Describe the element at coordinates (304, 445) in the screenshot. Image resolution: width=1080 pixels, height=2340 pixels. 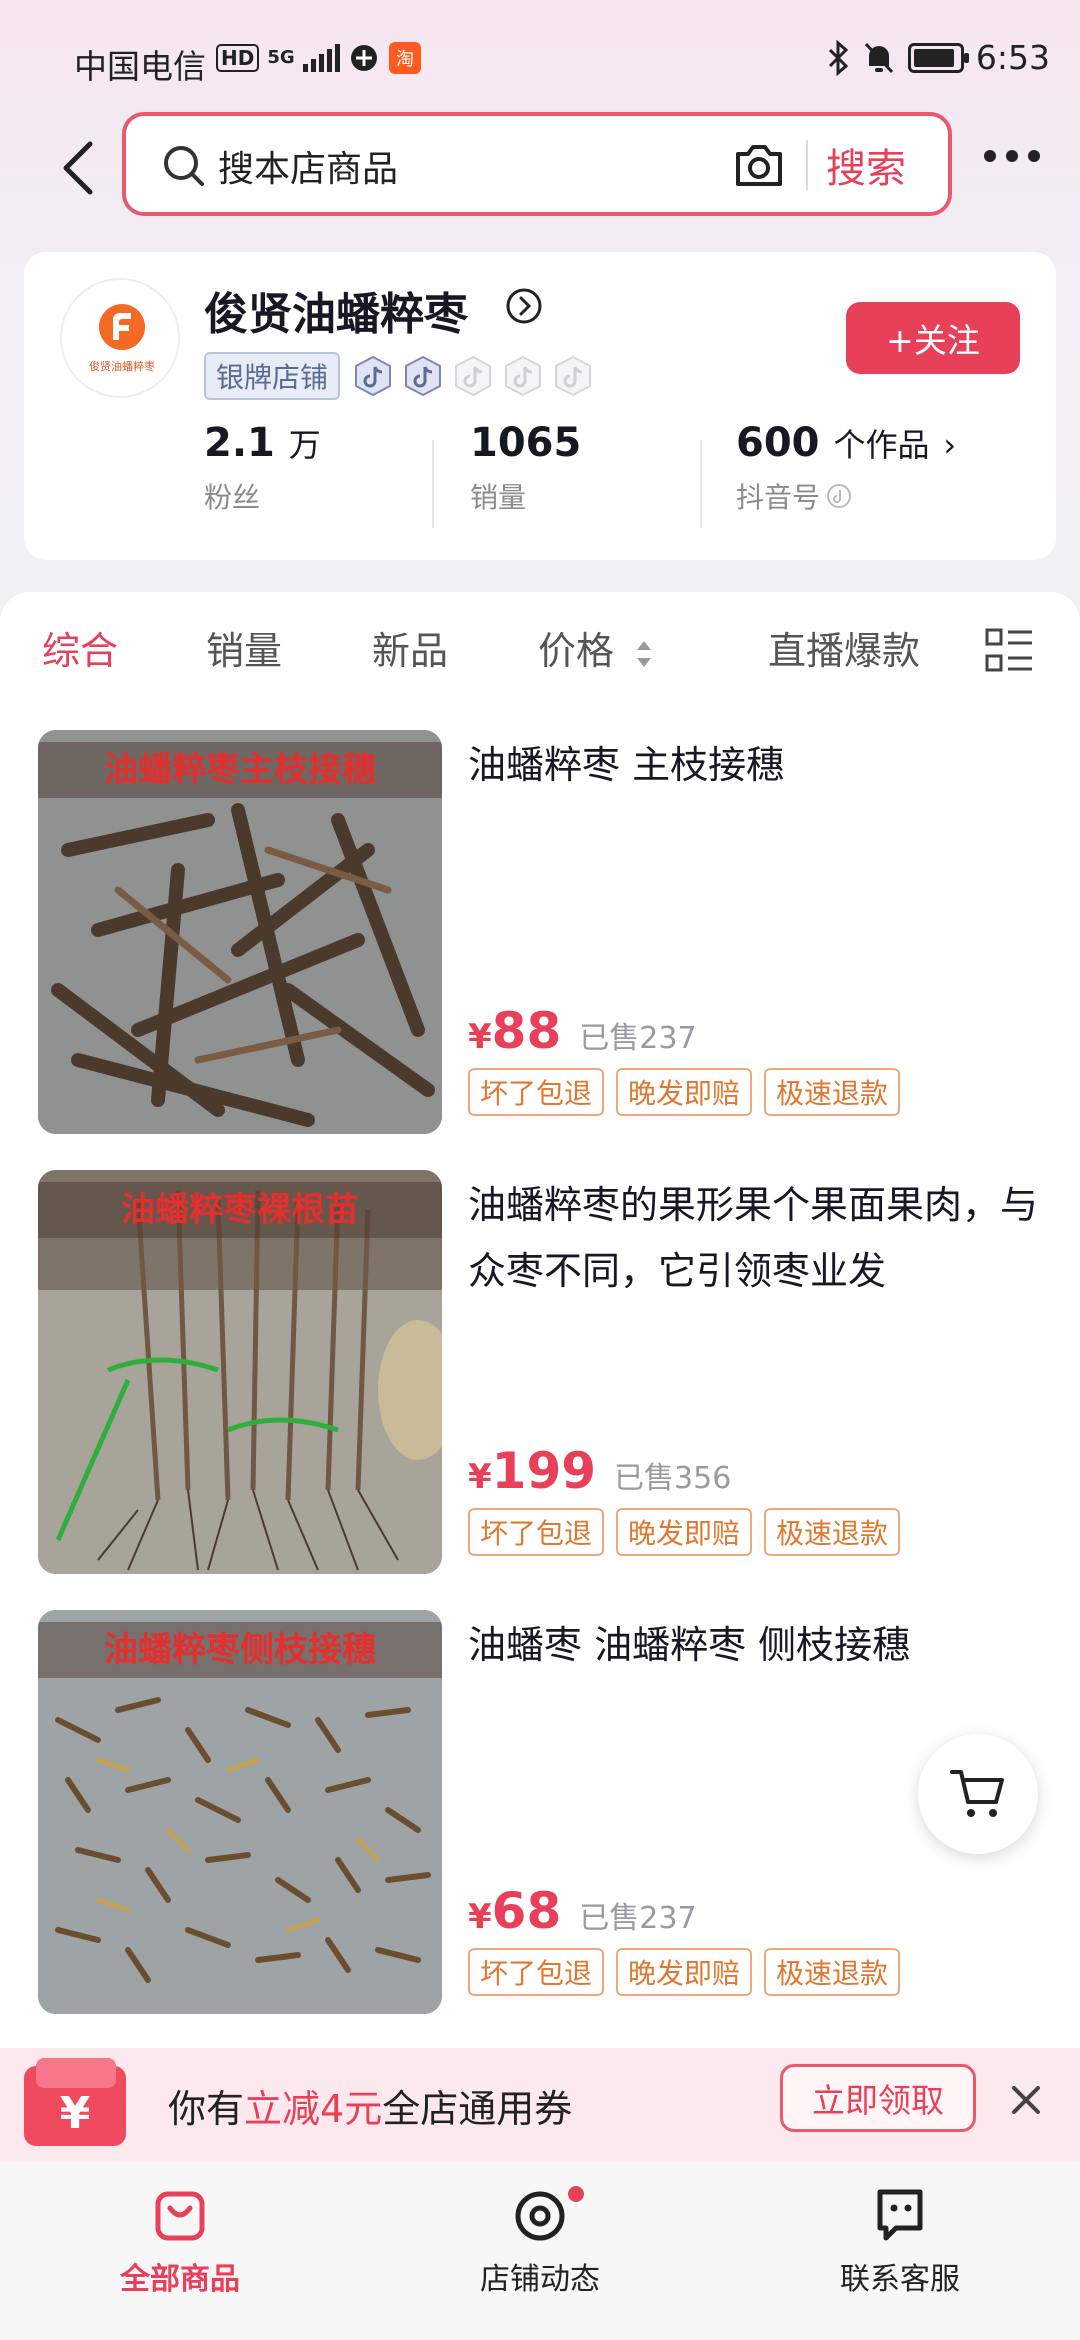
I see `fans-unit: 万` at that location.